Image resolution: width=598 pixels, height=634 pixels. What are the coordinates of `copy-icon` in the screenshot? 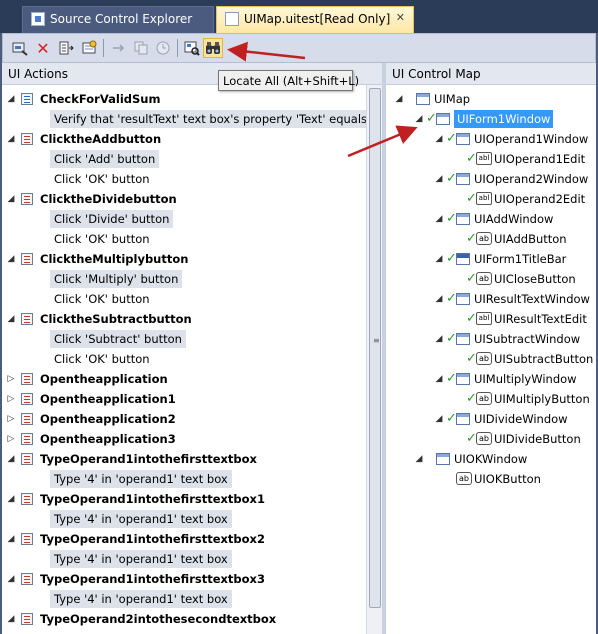 It's located at (141, 48).